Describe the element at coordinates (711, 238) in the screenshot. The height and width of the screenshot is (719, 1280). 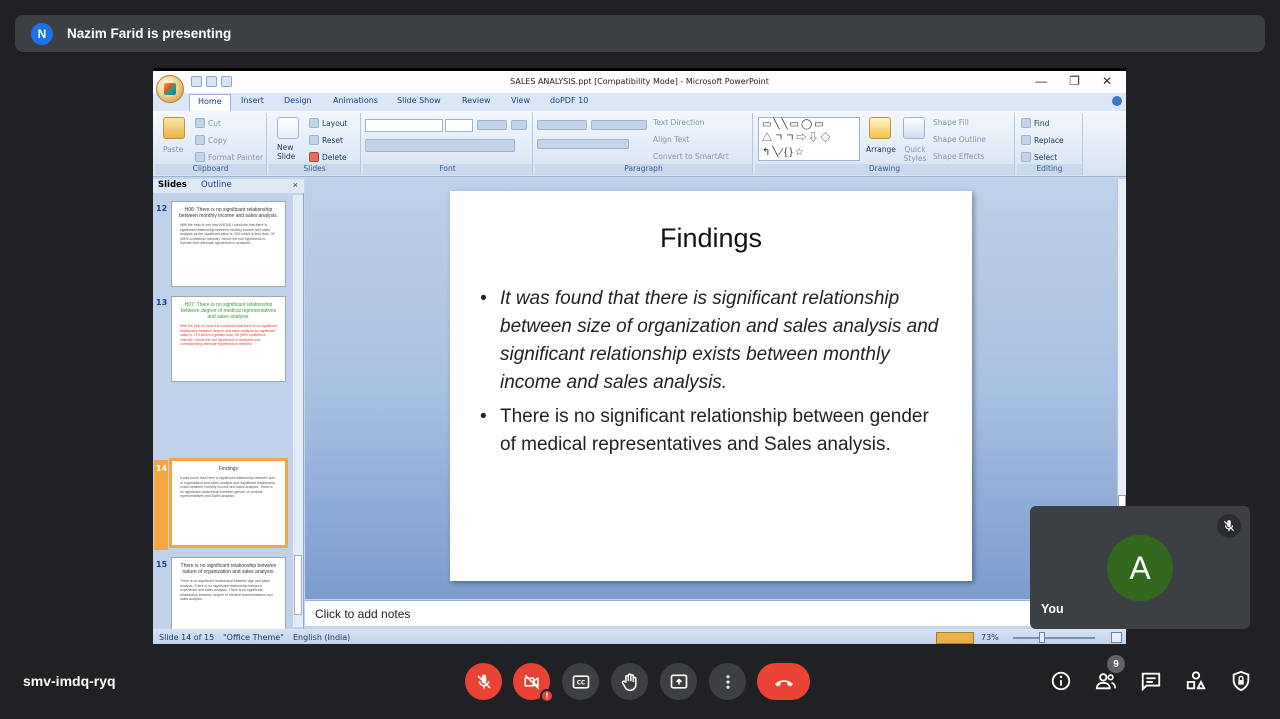
I see `slide-title: Findings` at that location.